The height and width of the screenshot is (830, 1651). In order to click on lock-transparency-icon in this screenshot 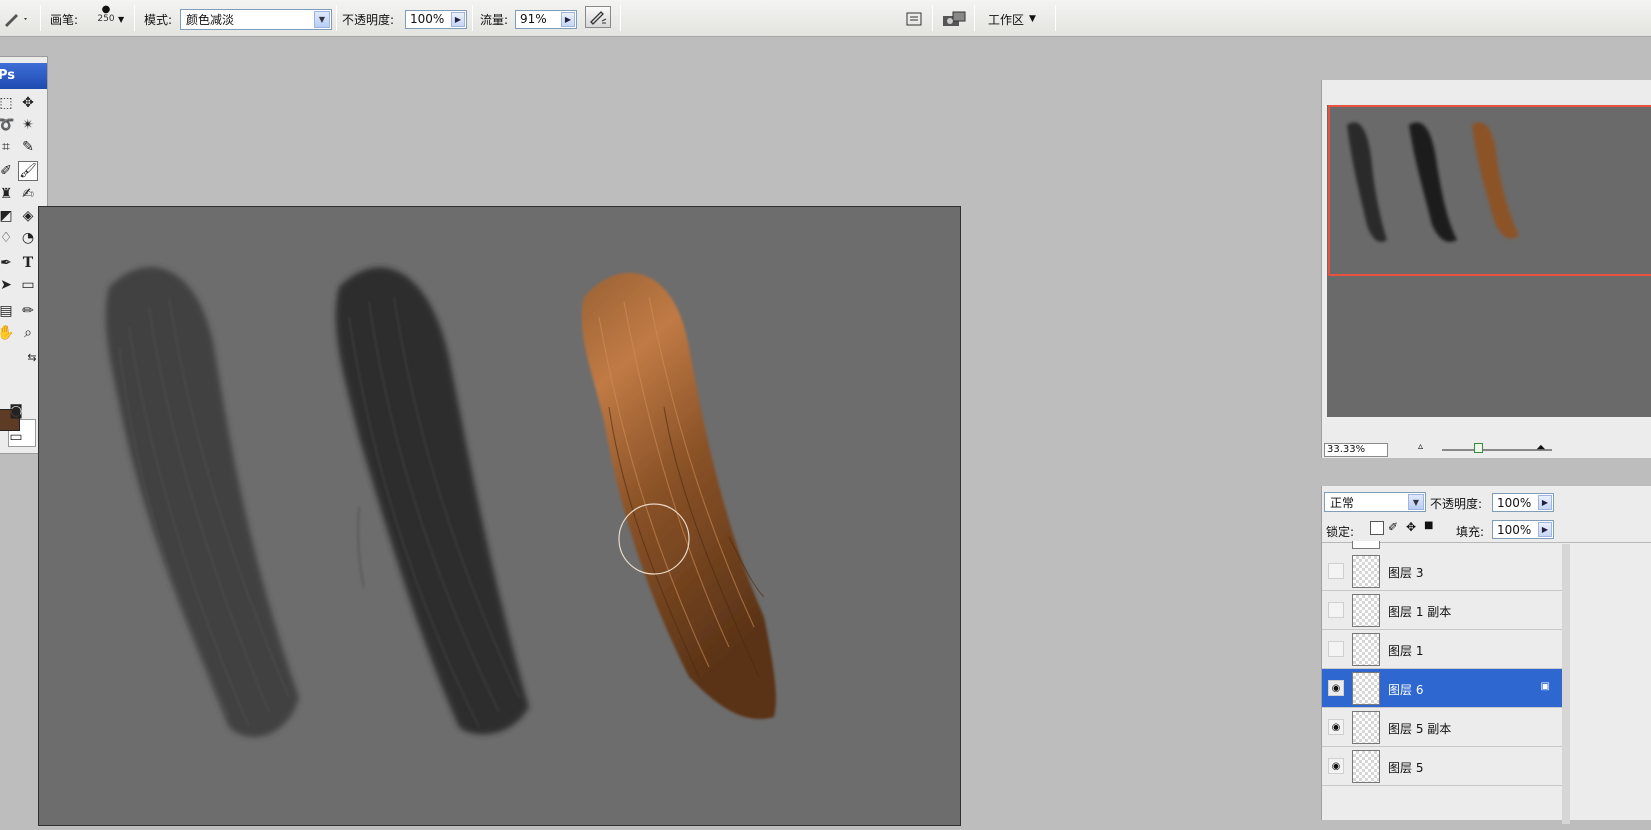, I will do `click(1377, 528)`.